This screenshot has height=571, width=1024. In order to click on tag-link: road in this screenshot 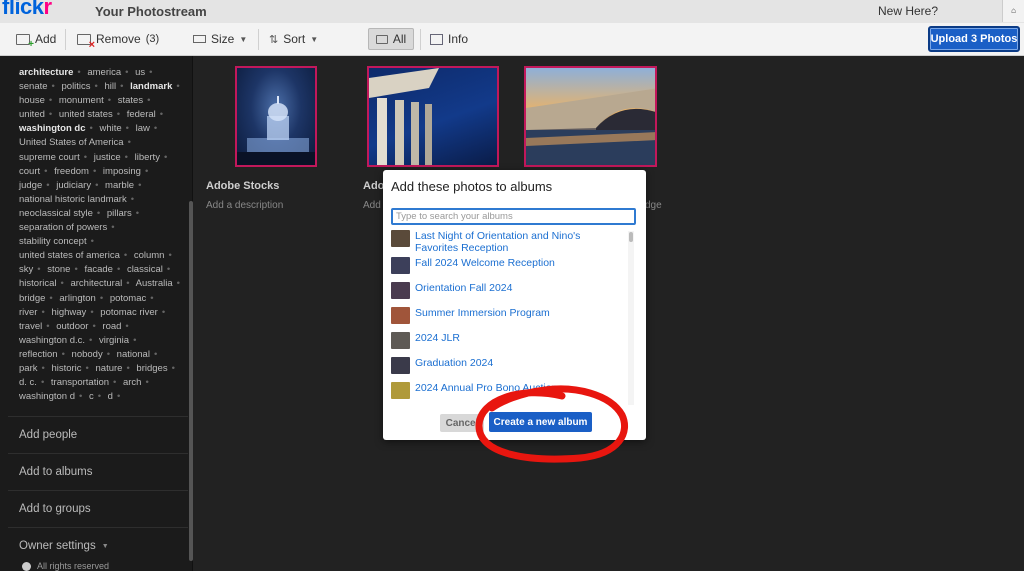, I will do `click(111, 326)`.